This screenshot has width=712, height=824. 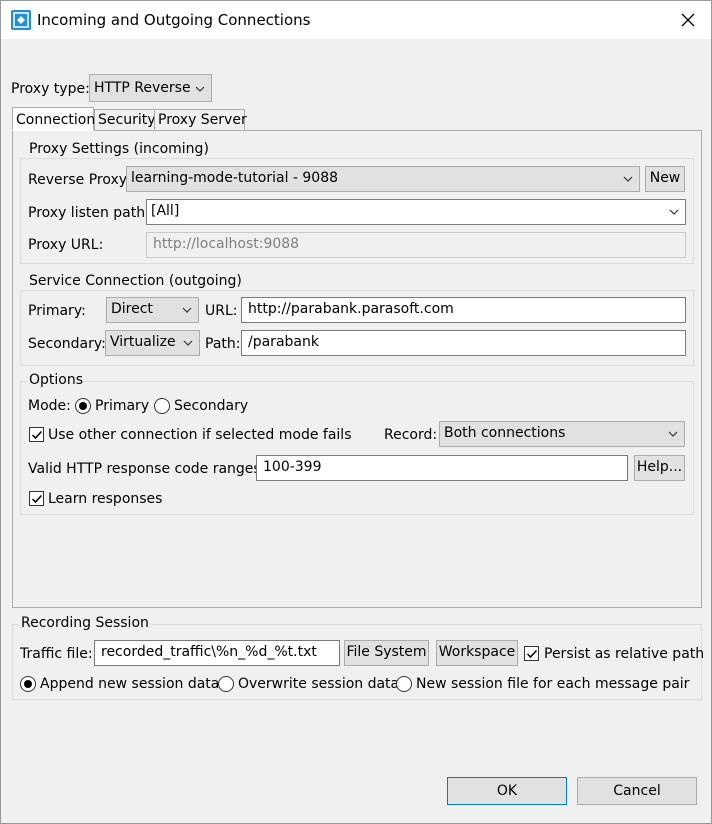 I want to click on options-title: Options, so click(x=56, y=380).